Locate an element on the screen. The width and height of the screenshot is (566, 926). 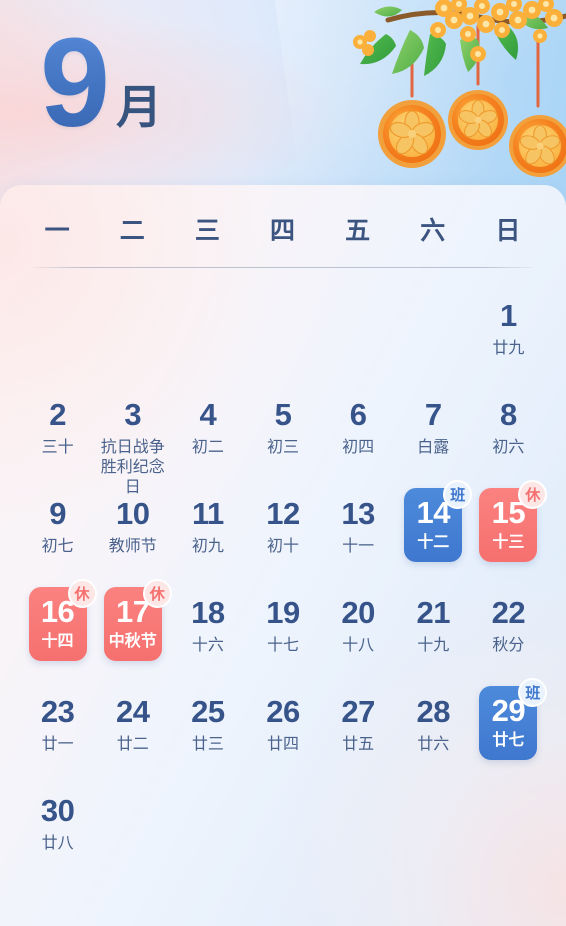
calendar-day-4: 4 初二 is located at coordinates (207, 434).